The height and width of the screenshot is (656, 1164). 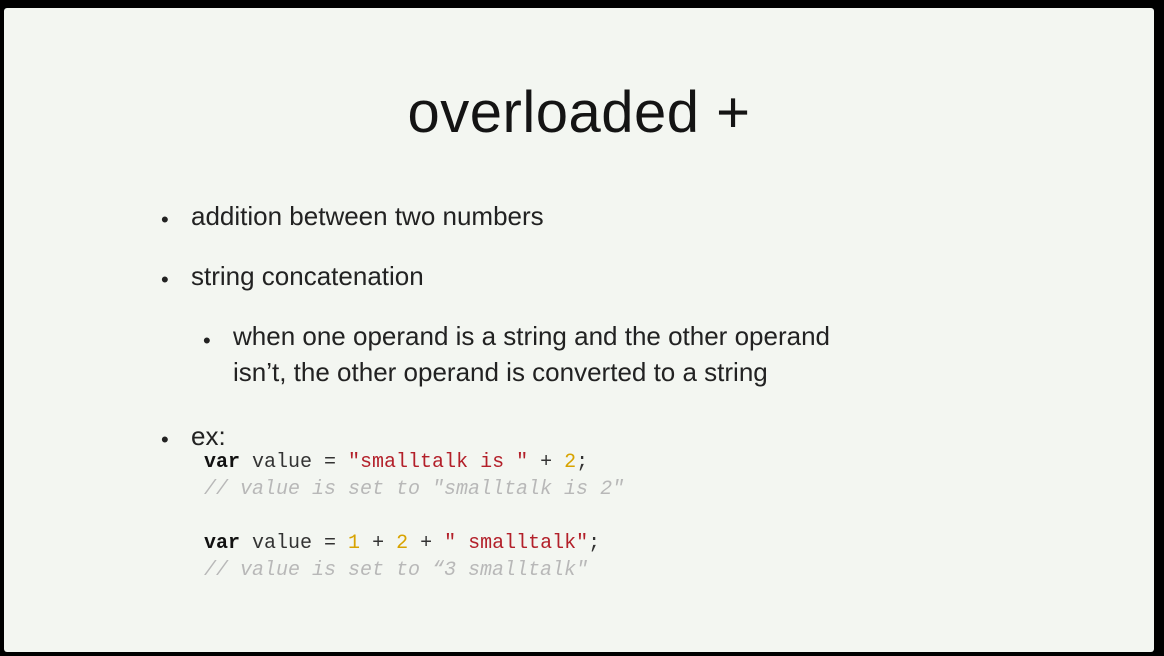 What do you see at coordinates (516, 543) in the screenshot?
I see `code-string: " smalltalk"` at bounding box center [516, 543].